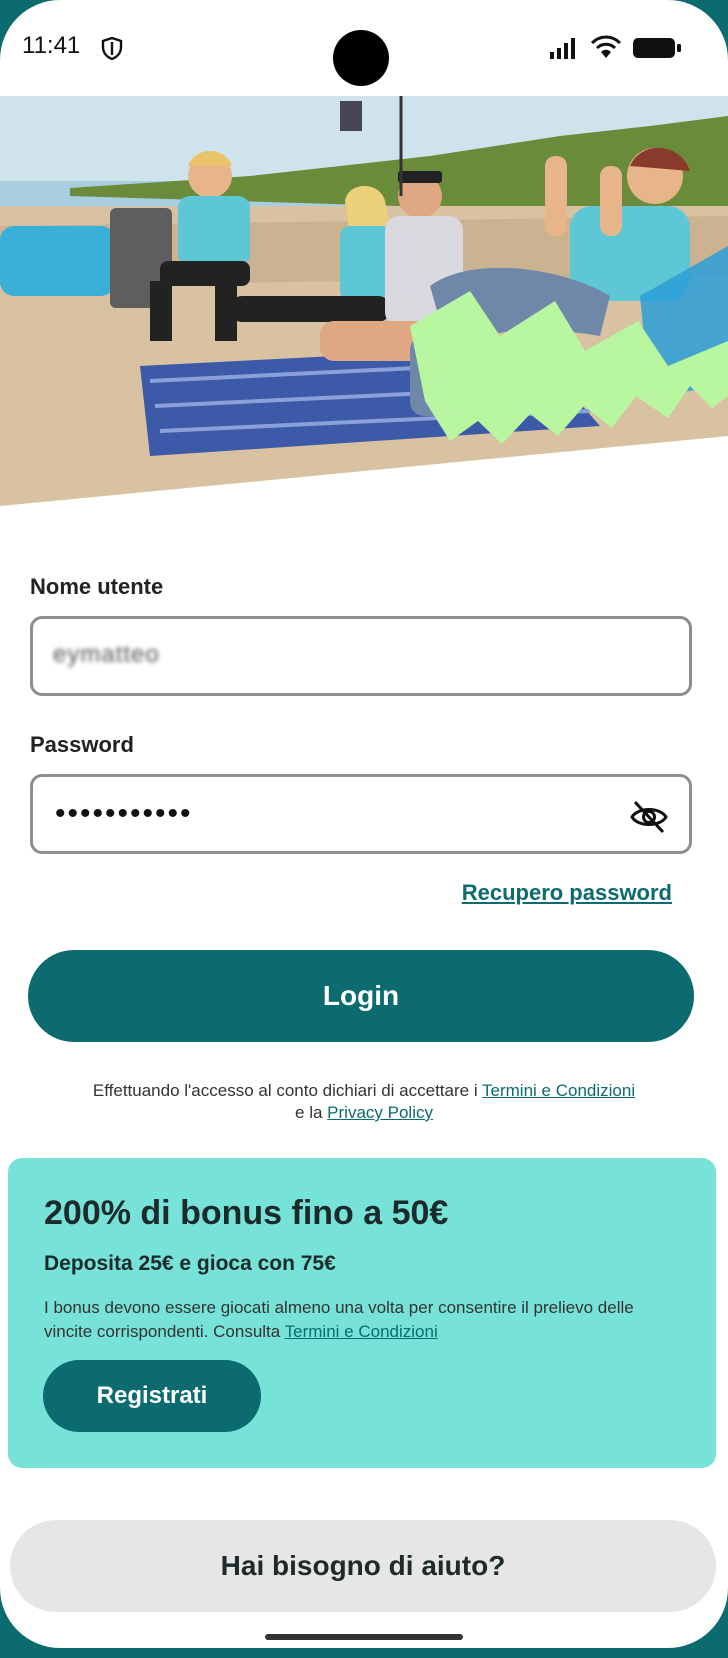  I want to click on front-camera, so click(361, 58).